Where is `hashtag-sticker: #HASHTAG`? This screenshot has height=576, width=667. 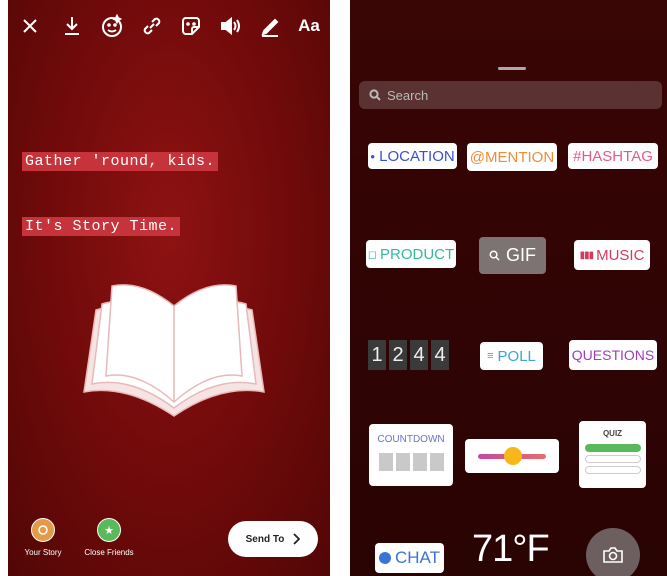 hashtag-sticker: #HASHTAG is located at coordinates (613, 156).